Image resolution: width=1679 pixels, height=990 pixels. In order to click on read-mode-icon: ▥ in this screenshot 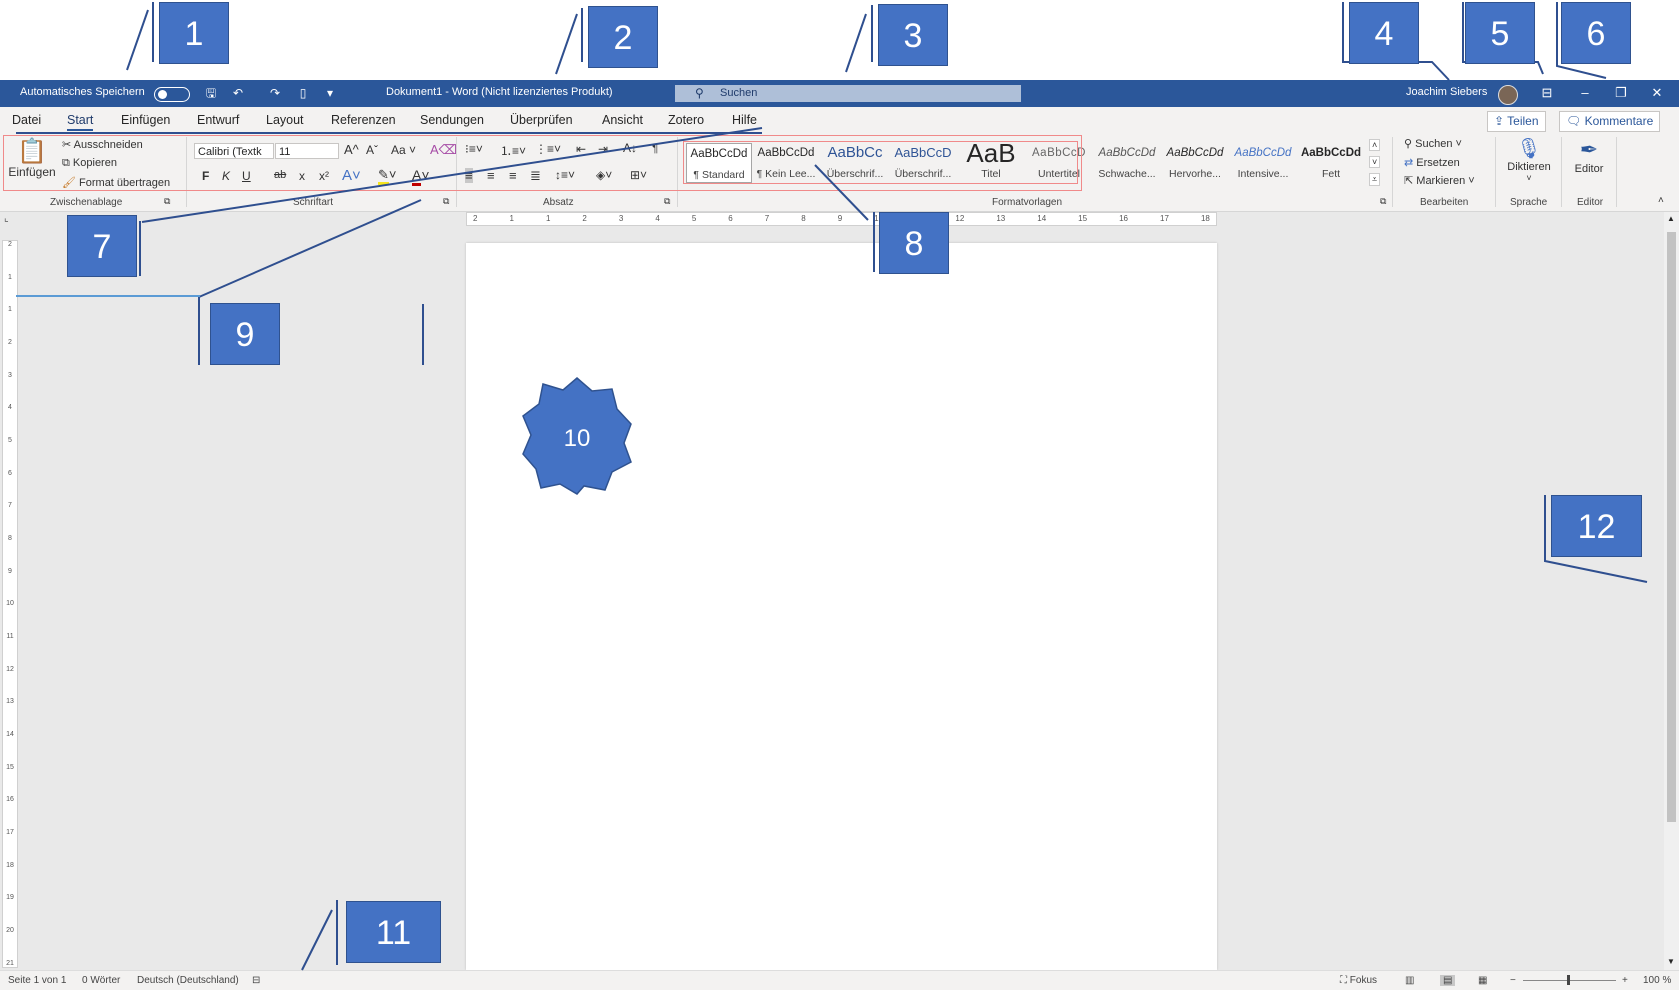, I will do `click(1409, 980)`.